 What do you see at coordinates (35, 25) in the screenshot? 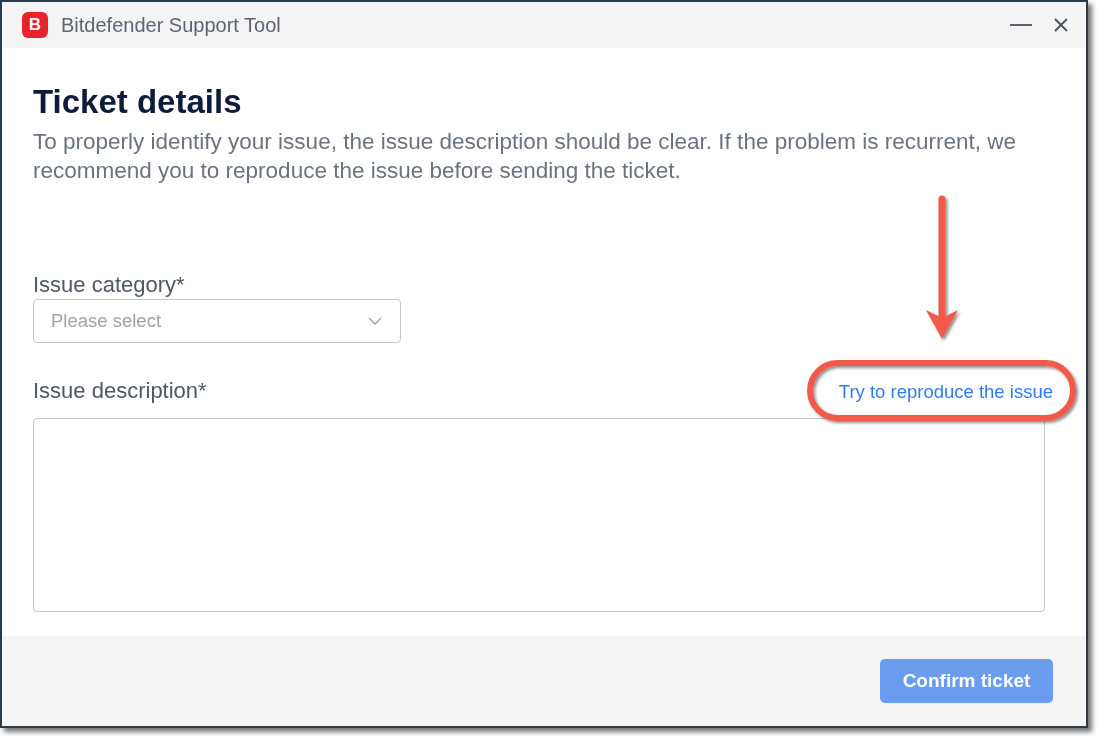
I see `app-logo: B` at bounding box center [35, 25].